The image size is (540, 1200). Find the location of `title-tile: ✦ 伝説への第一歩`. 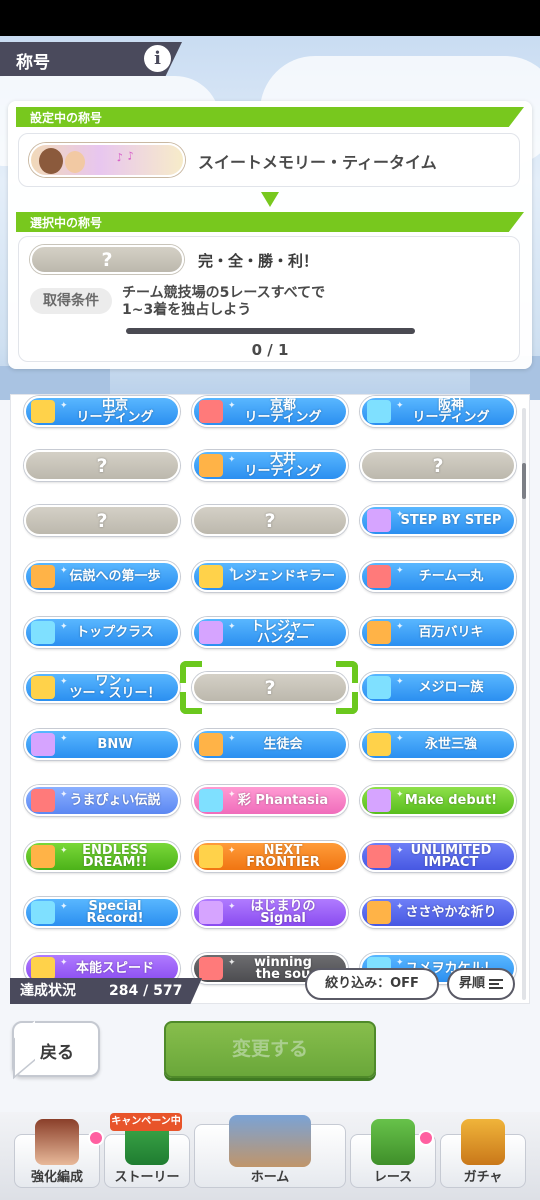

title-tile: ✦ 伝説への第一歩 is located at coordinates (102, 576).